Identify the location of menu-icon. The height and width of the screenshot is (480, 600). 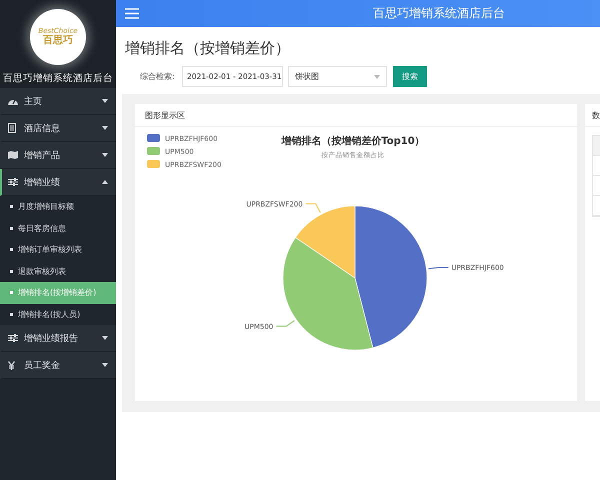
(132, 13).